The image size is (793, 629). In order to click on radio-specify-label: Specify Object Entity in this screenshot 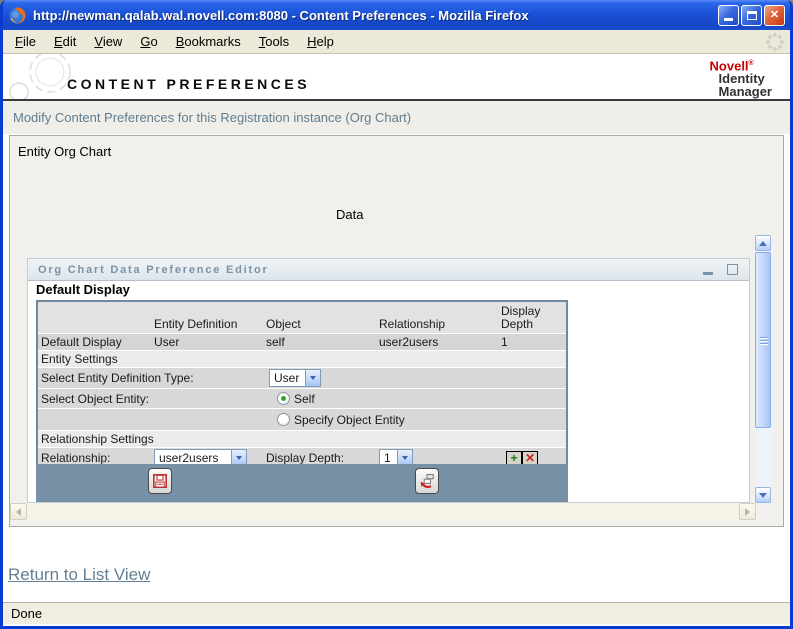, I will do `click(349, 419)`.